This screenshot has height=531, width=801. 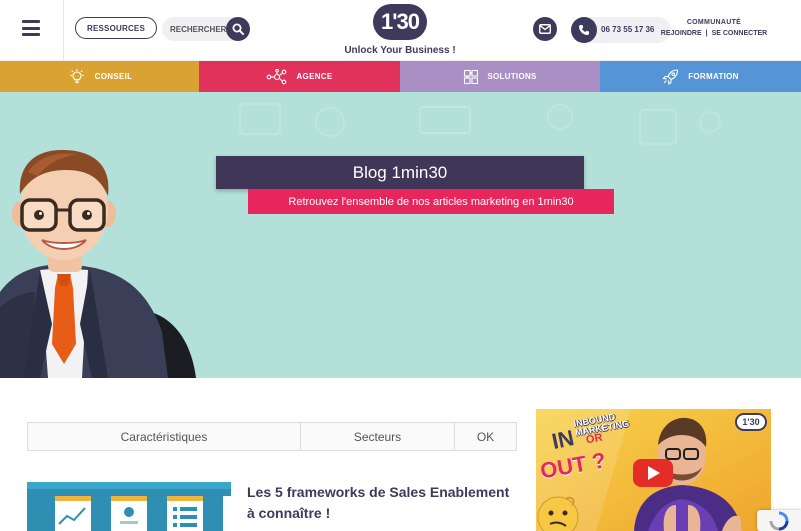 I want to click on magnifier-icon, so click(x=238, y=29).